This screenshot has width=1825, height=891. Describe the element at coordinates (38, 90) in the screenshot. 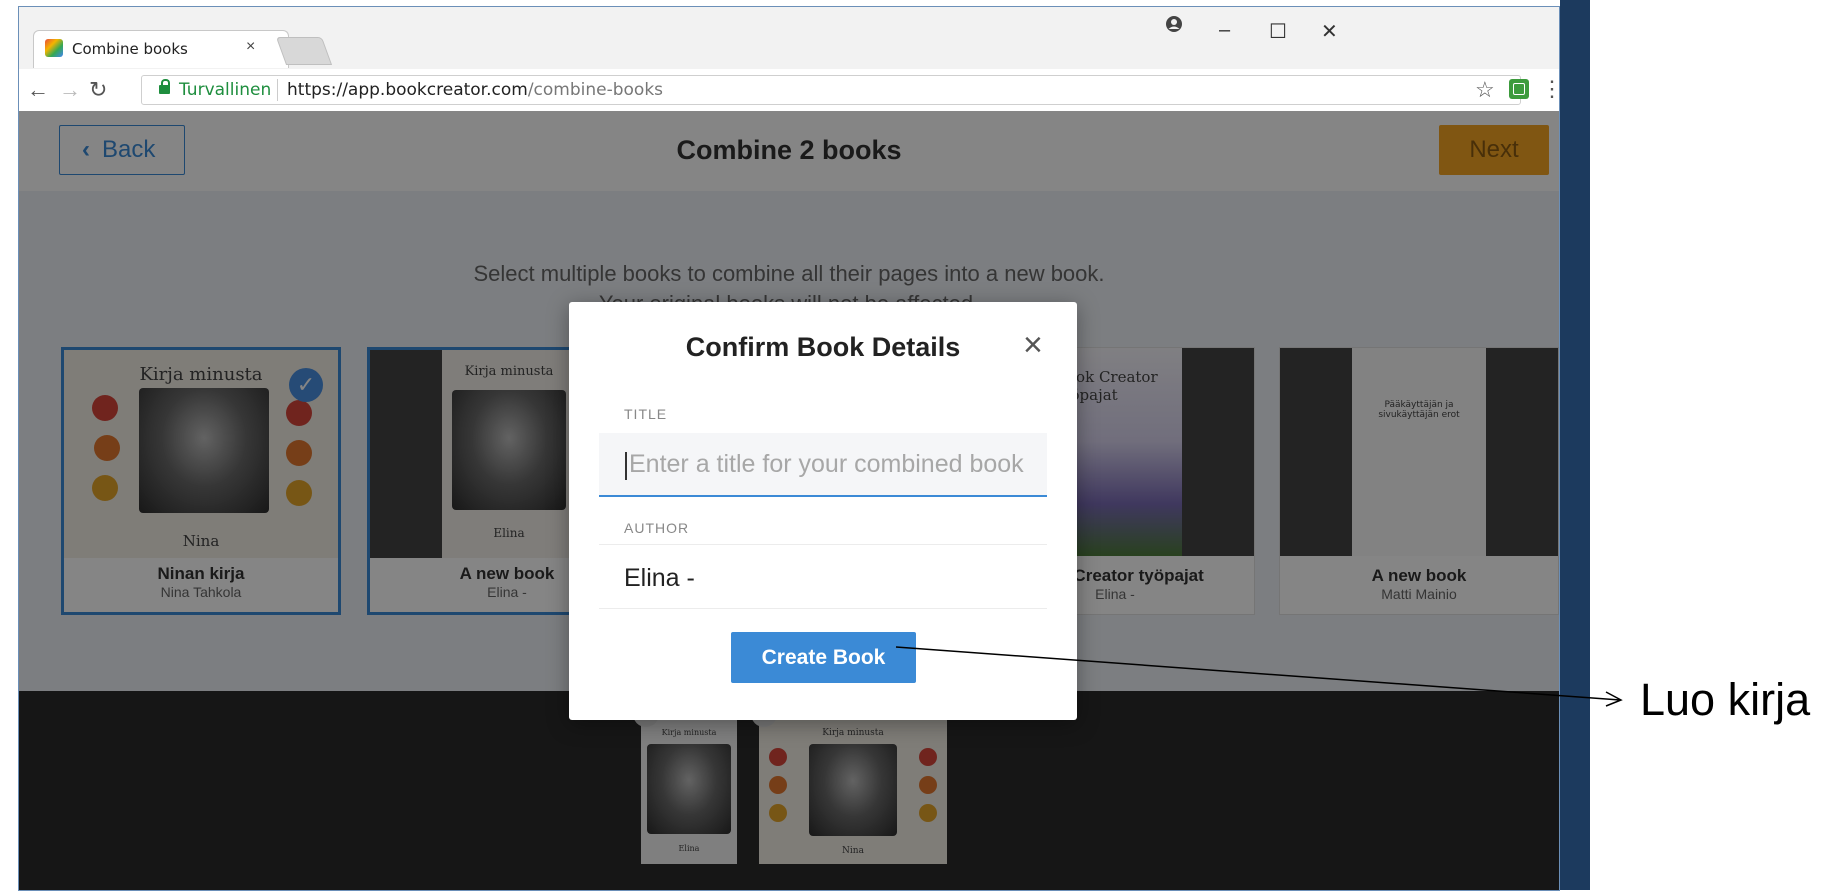

I see `back-arrow-icon: ←` at that location.